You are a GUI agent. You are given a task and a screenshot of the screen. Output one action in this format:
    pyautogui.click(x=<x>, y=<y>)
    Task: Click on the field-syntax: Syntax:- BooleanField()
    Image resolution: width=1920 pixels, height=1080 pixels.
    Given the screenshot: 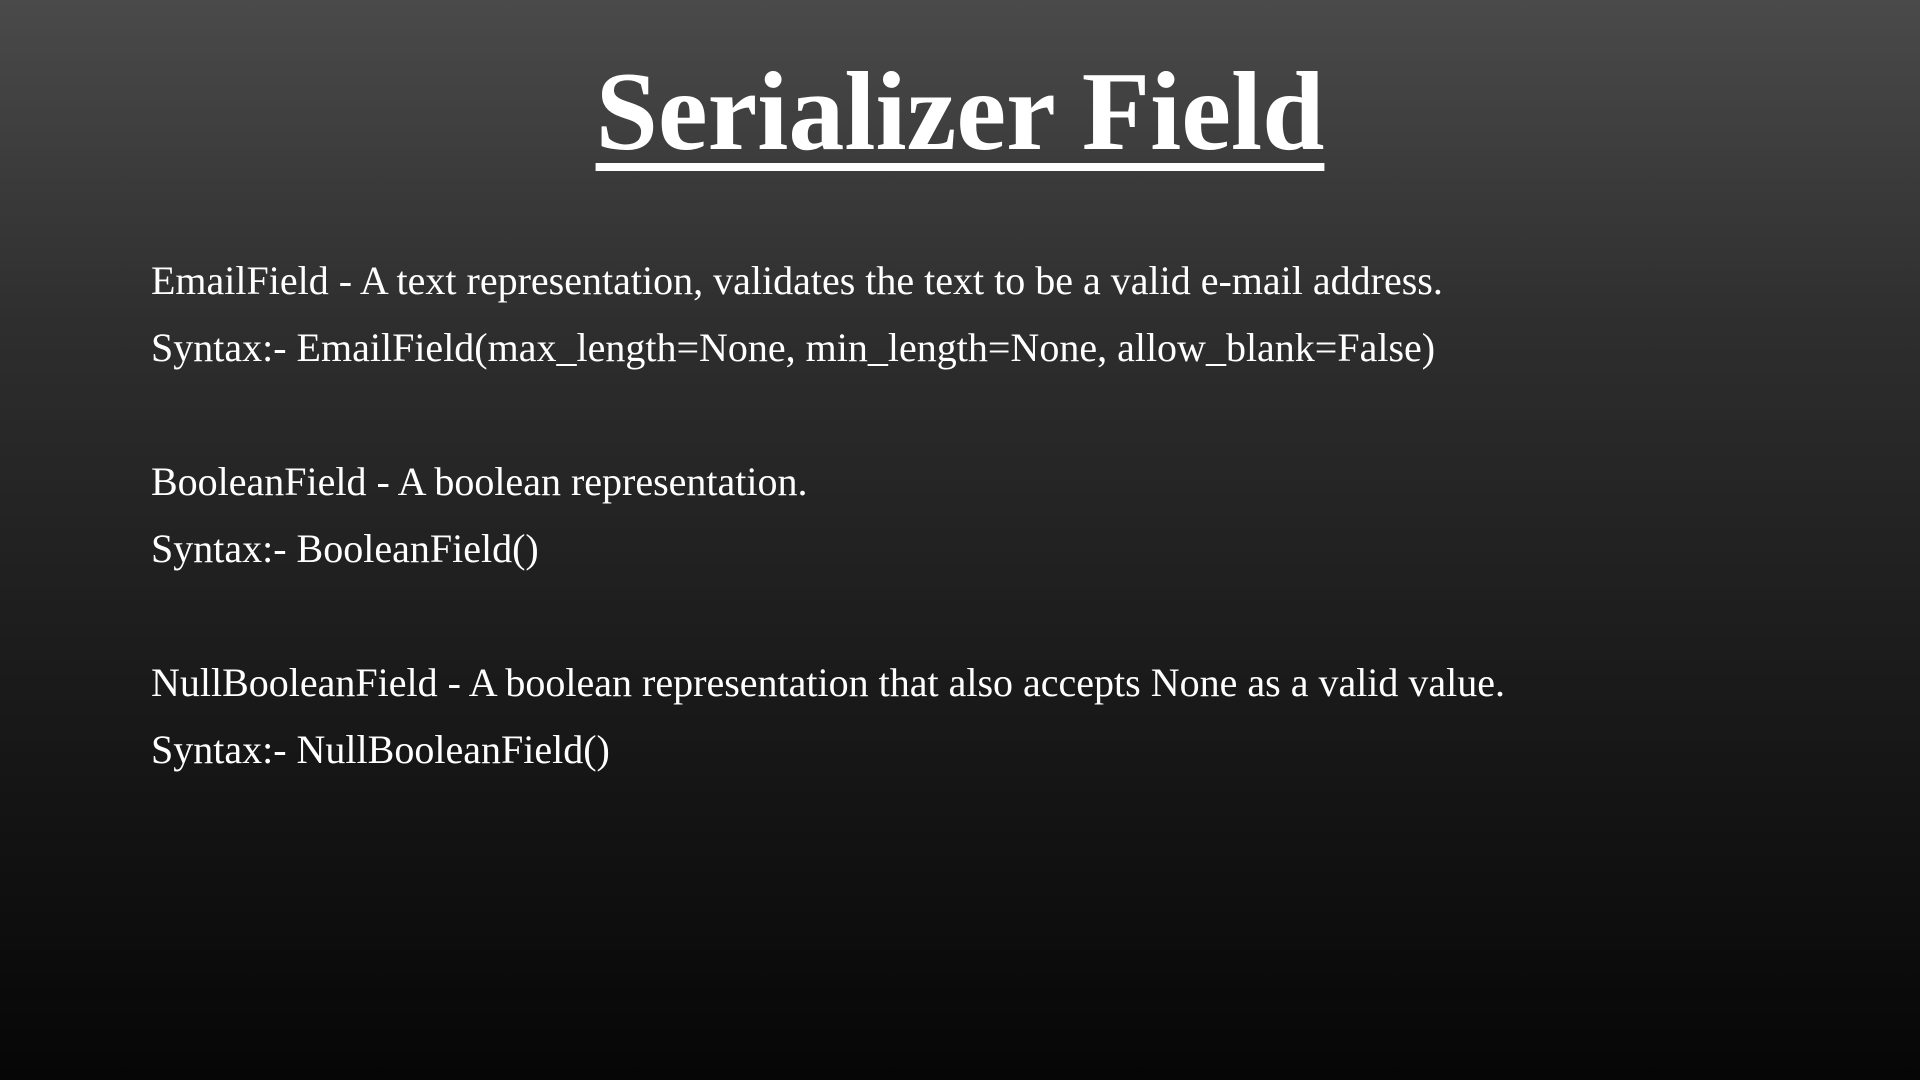 What is the action you would take?
    pyautogui.click(x=345, y=548)
    